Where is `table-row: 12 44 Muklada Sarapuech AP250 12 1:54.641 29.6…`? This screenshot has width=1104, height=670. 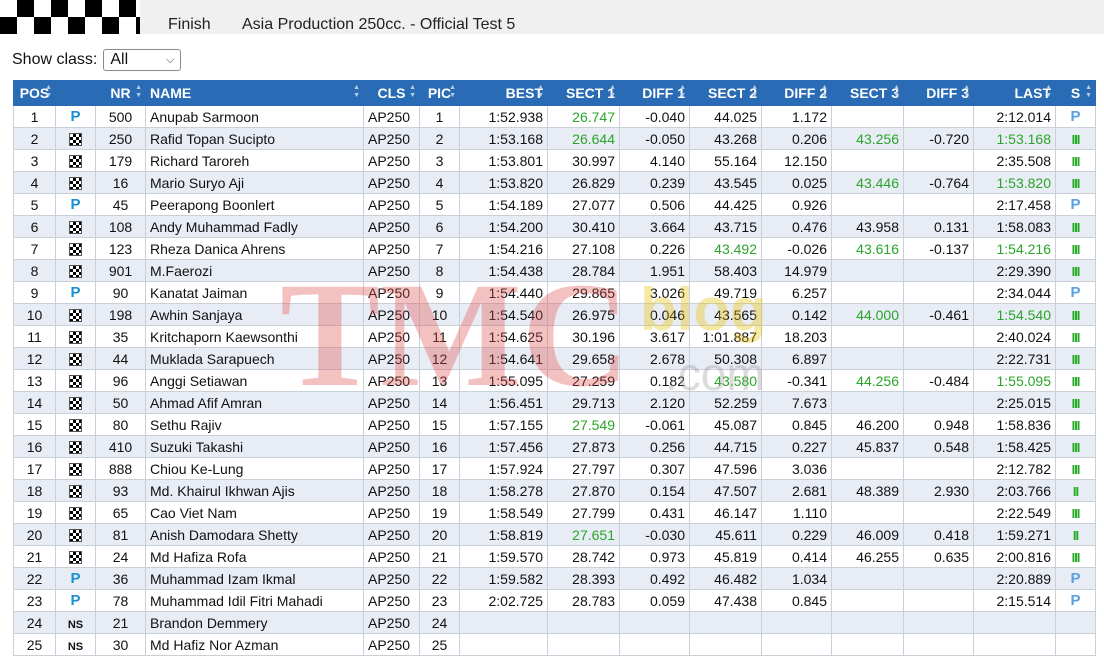
table-row: 12 44 Muklada Sarapuech AP250 12 1:54.641 29.6… is located at coordinates (554, 358).